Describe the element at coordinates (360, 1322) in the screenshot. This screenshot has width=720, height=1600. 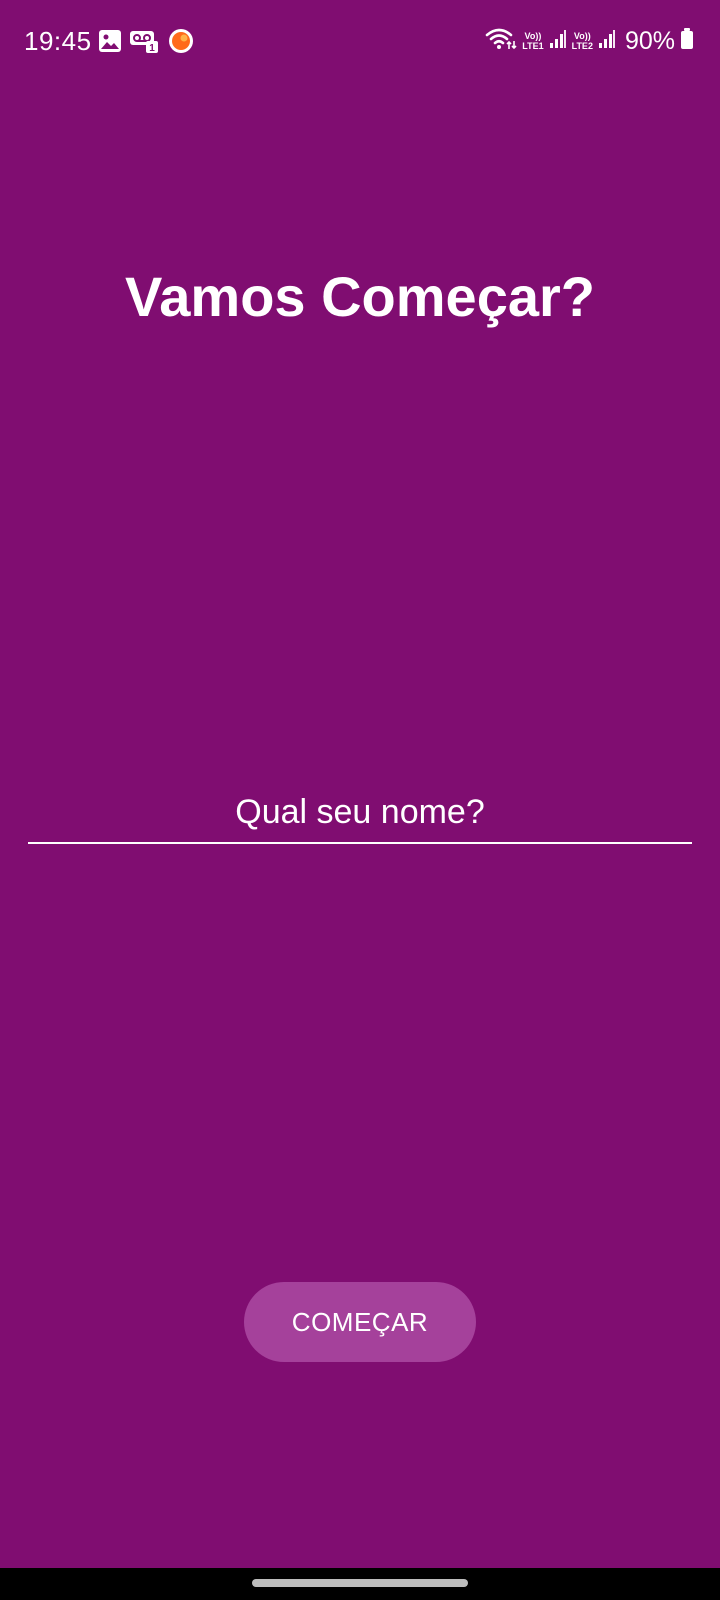
I see `start-button: COMEÇAR` at that location.